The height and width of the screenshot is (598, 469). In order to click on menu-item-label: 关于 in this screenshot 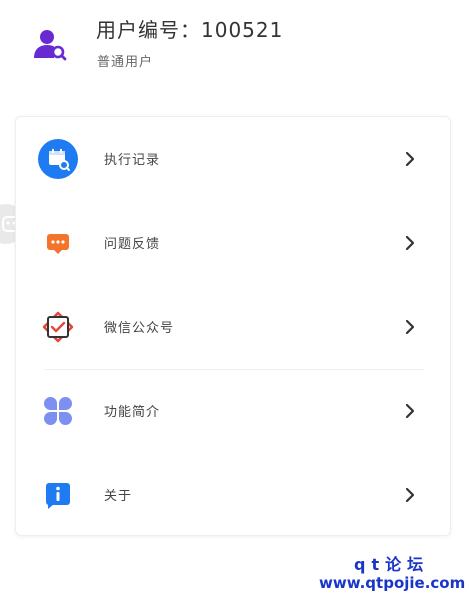, I will do `click(118, 496)`.